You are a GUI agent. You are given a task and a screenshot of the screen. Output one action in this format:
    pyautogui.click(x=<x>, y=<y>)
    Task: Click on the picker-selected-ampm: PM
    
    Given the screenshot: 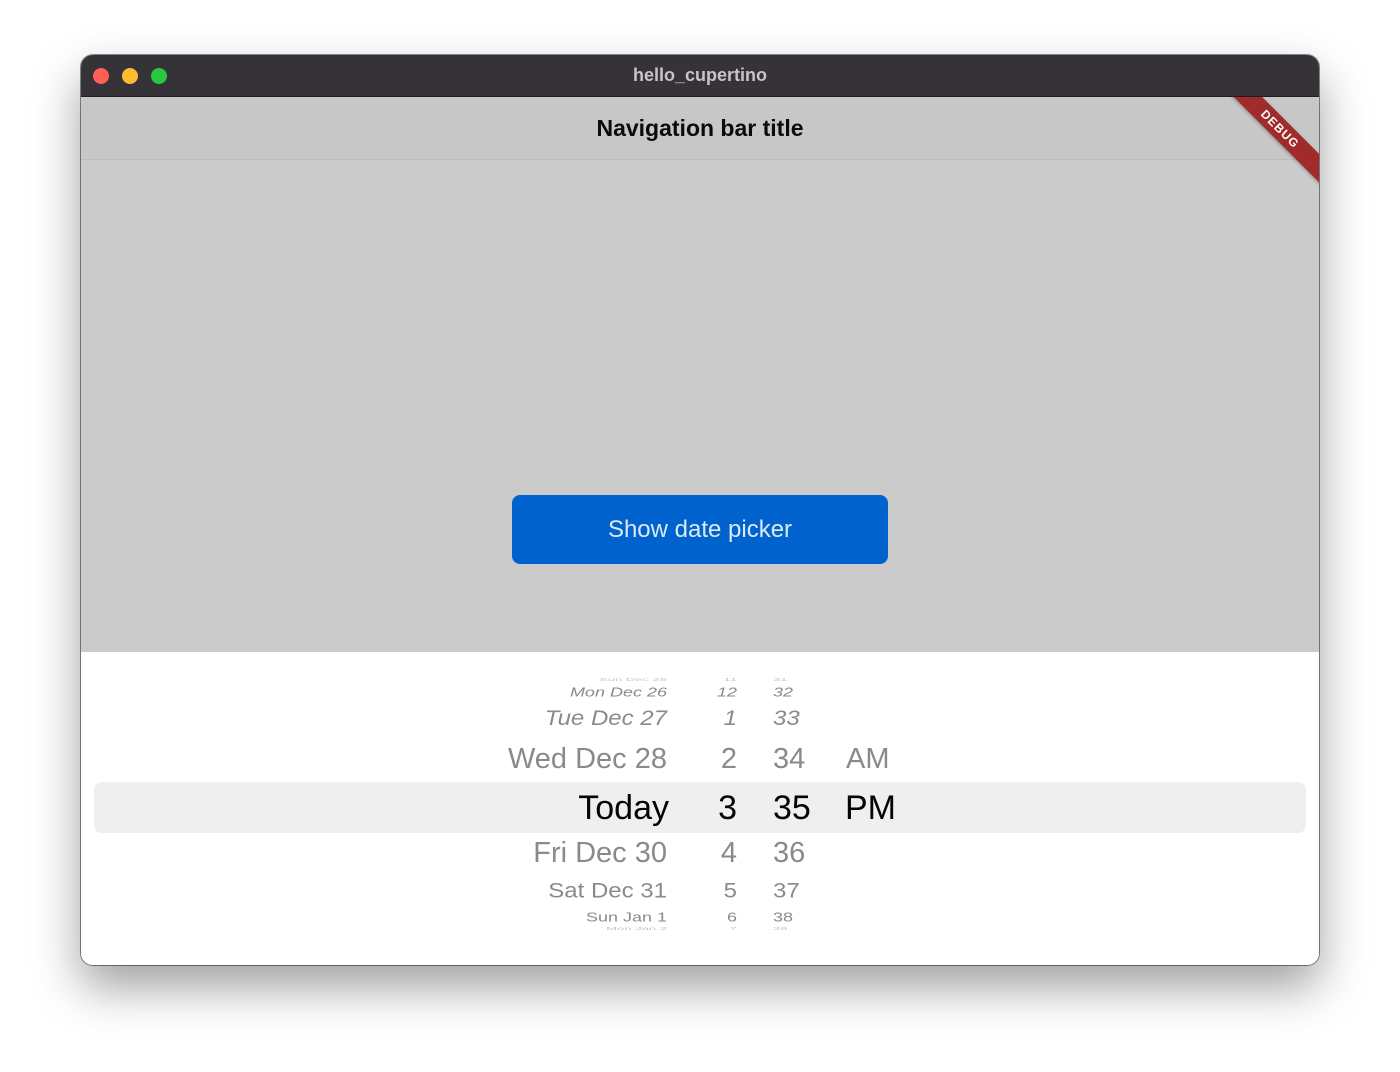 What is the action you would take?
    pyautogui.click(x=870, y=808)
    